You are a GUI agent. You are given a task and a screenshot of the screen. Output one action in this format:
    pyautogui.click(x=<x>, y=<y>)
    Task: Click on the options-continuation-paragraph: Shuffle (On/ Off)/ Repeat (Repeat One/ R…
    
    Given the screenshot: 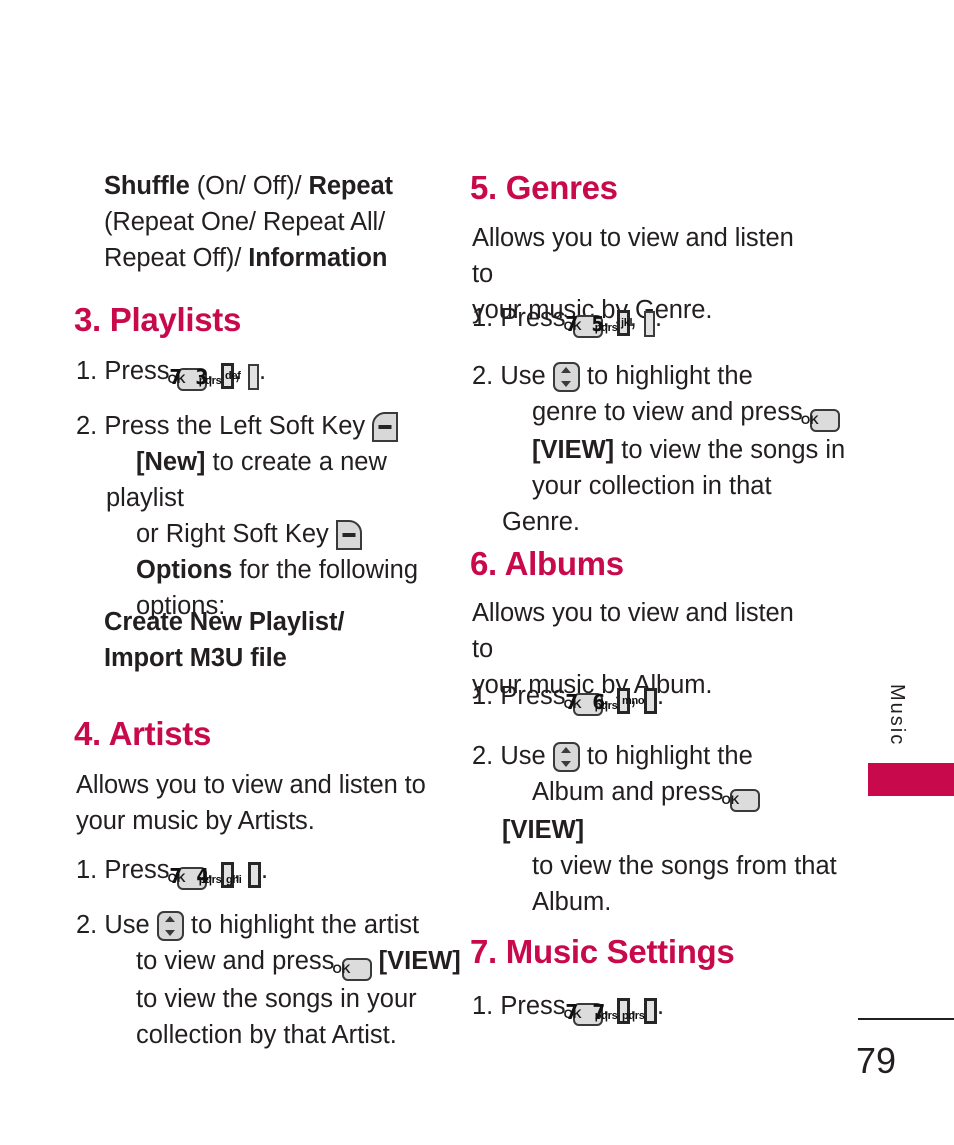 What is the action you would take?
    pyautogui.click(x=269, y=222)
    